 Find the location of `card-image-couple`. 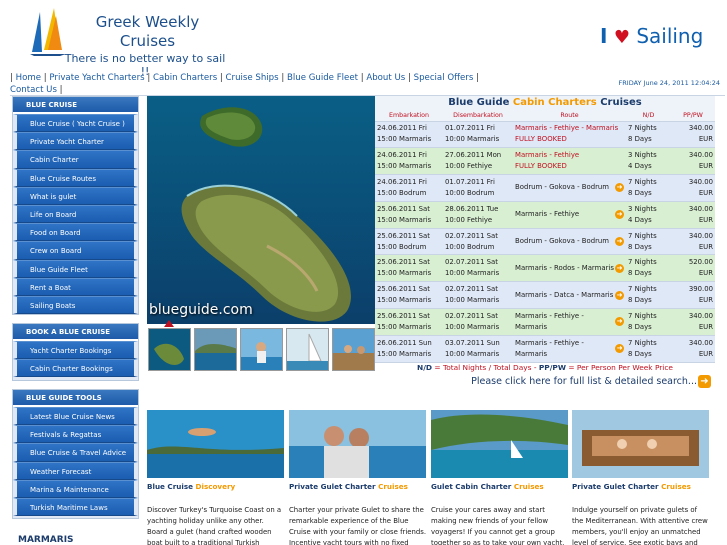

card-image-couple is located at coordinates (357, 444).